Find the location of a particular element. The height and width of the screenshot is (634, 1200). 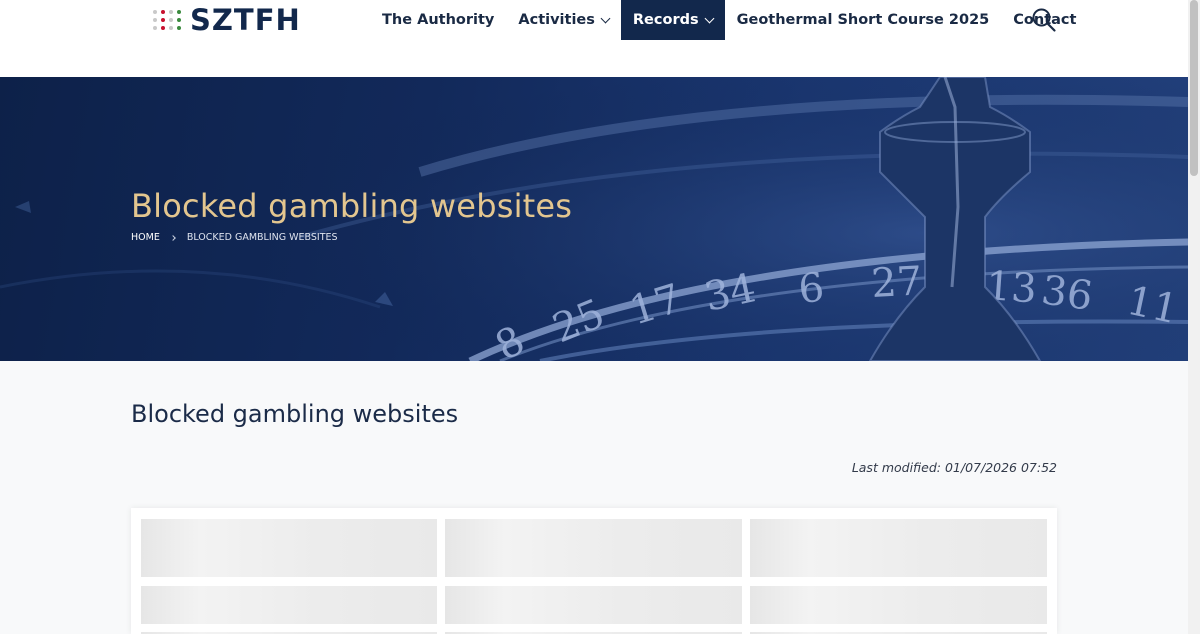

nav-item-the-authority: The Authority is located at coordinates (438, 20).